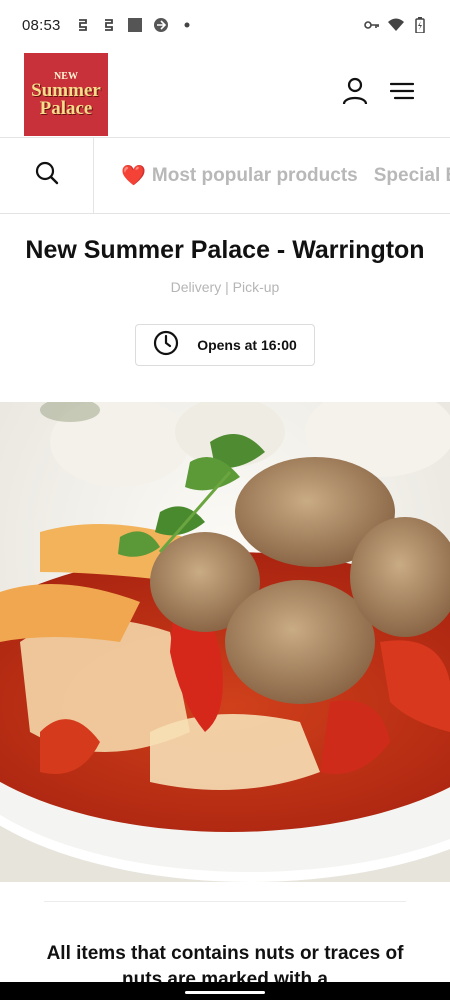  Describe the element at coordinates (225, 94) in the screenshot. I see `app-header: NEW Summer Palace` at that location.